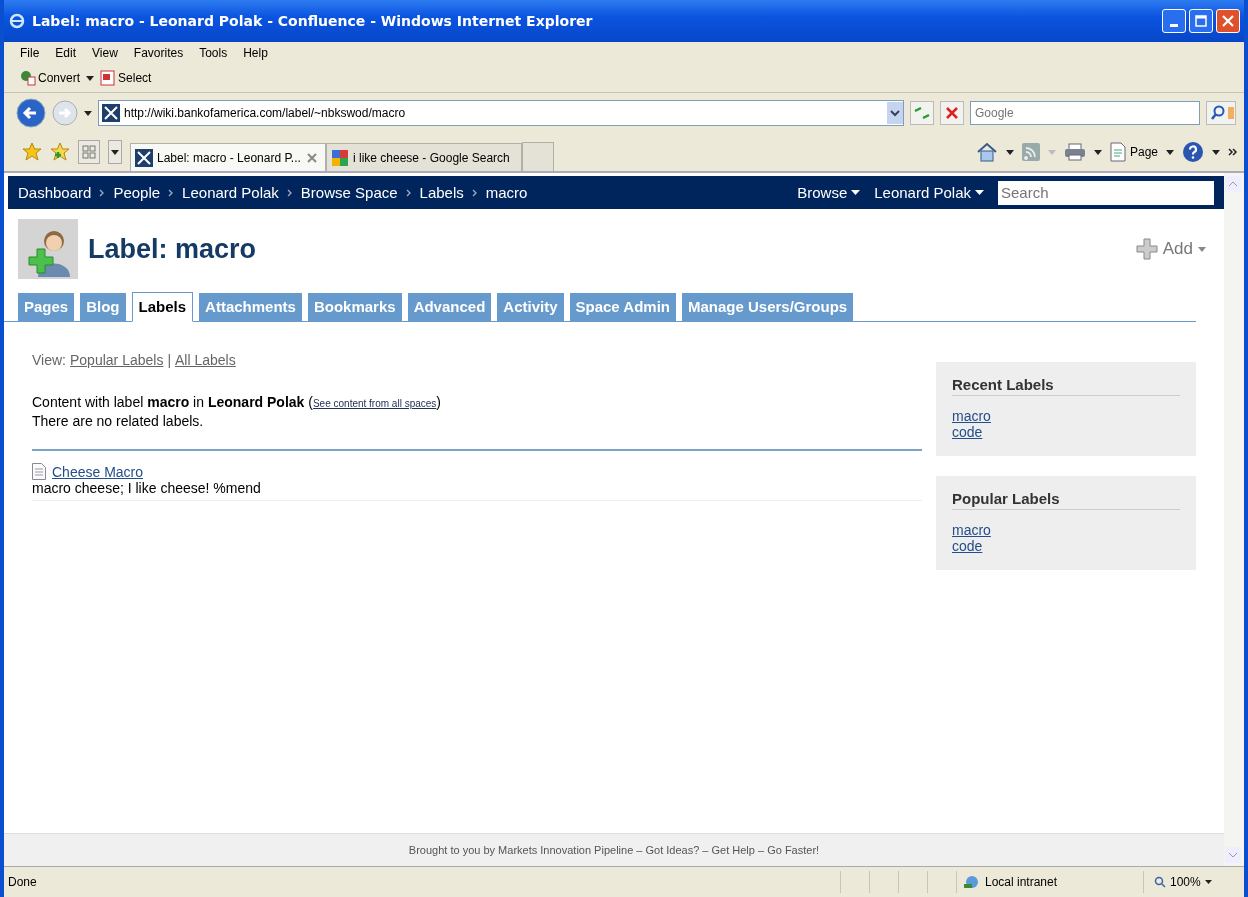 Image resolution: width=1248 pixels, height=897 pixels. I want to click on search-field: Google, so click(1085, 113).